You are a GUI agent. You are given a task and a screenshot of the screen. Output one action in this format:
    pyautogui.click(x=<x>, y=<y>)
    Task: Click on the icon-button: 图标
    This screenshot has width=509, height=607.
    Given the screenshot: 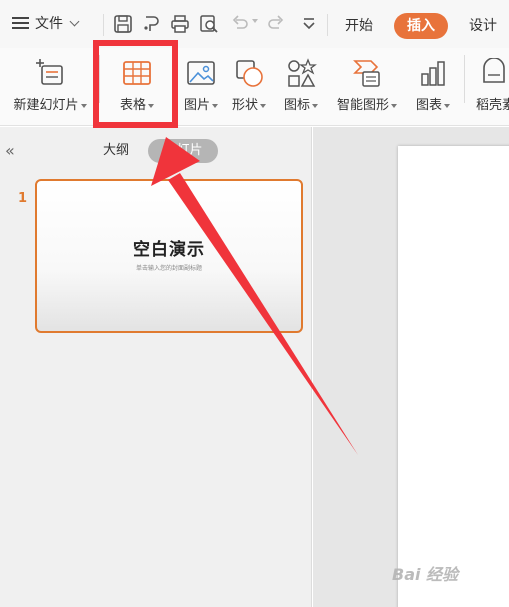 What is the action you would take?
    pyautogui.click(x=301, y=86)
    